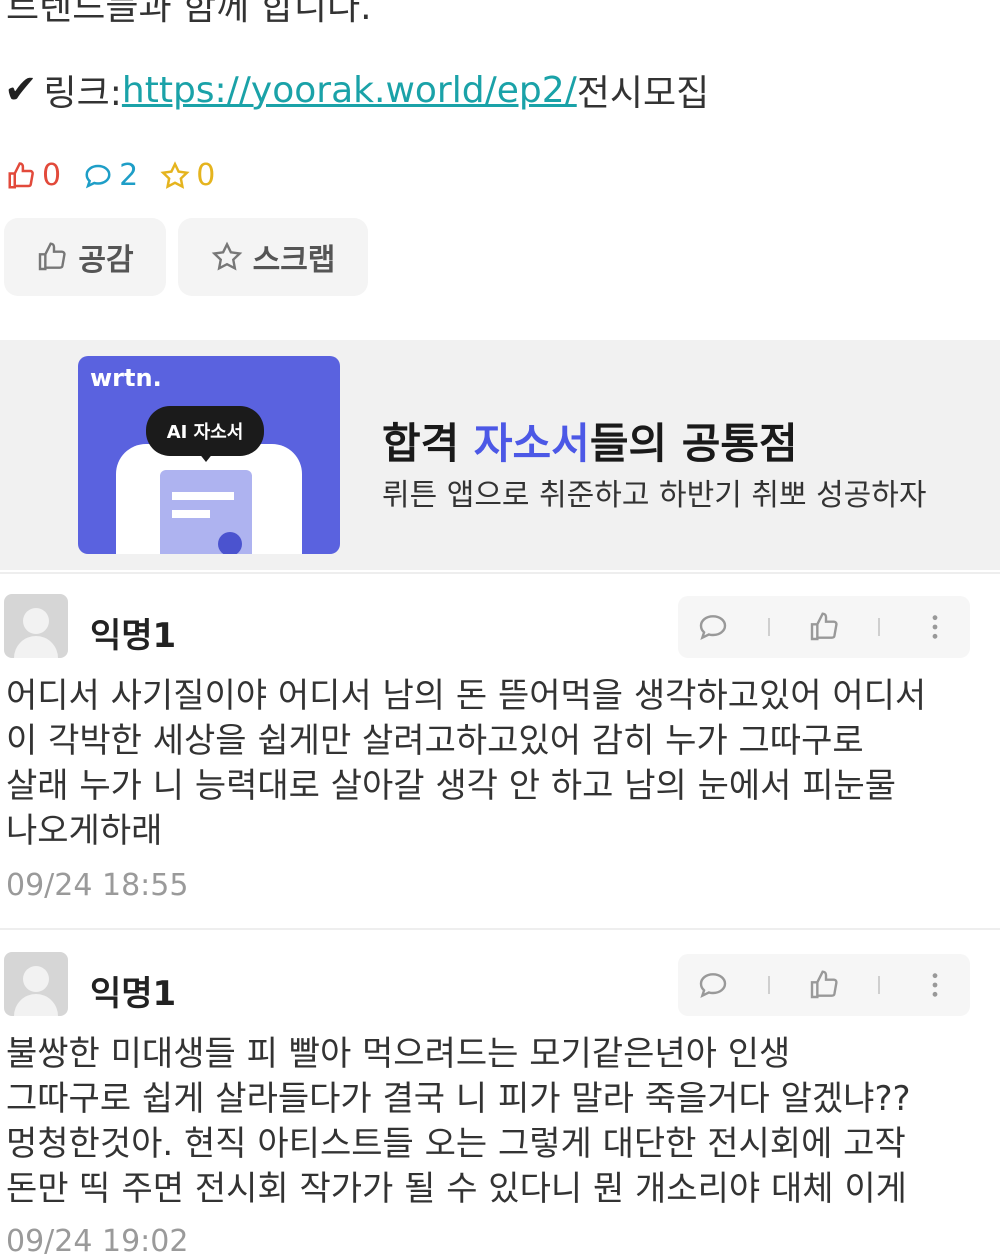 This screenshot has width=1000, height=1259. Describe the element at coordinates (206, 175) in the screenshot. I see `scrap-count: 0` at that location.